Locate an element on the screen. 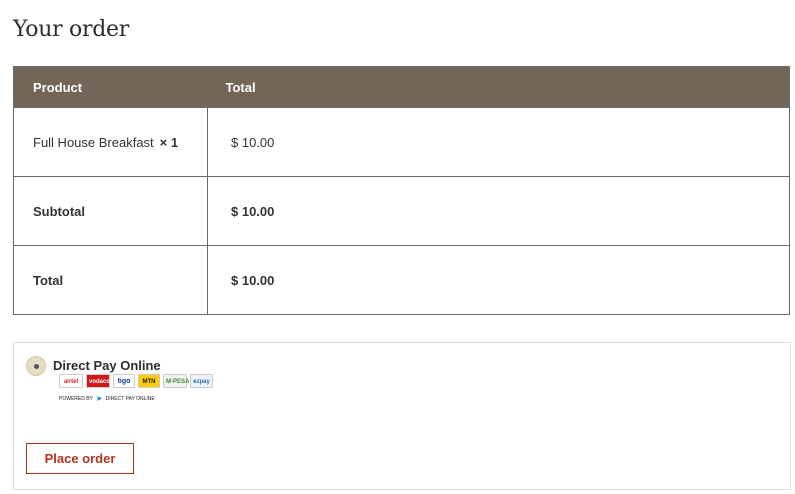 This screenshot has width=795, height=494. product-total: $ 10.00 is located at coordinates (498, 142).